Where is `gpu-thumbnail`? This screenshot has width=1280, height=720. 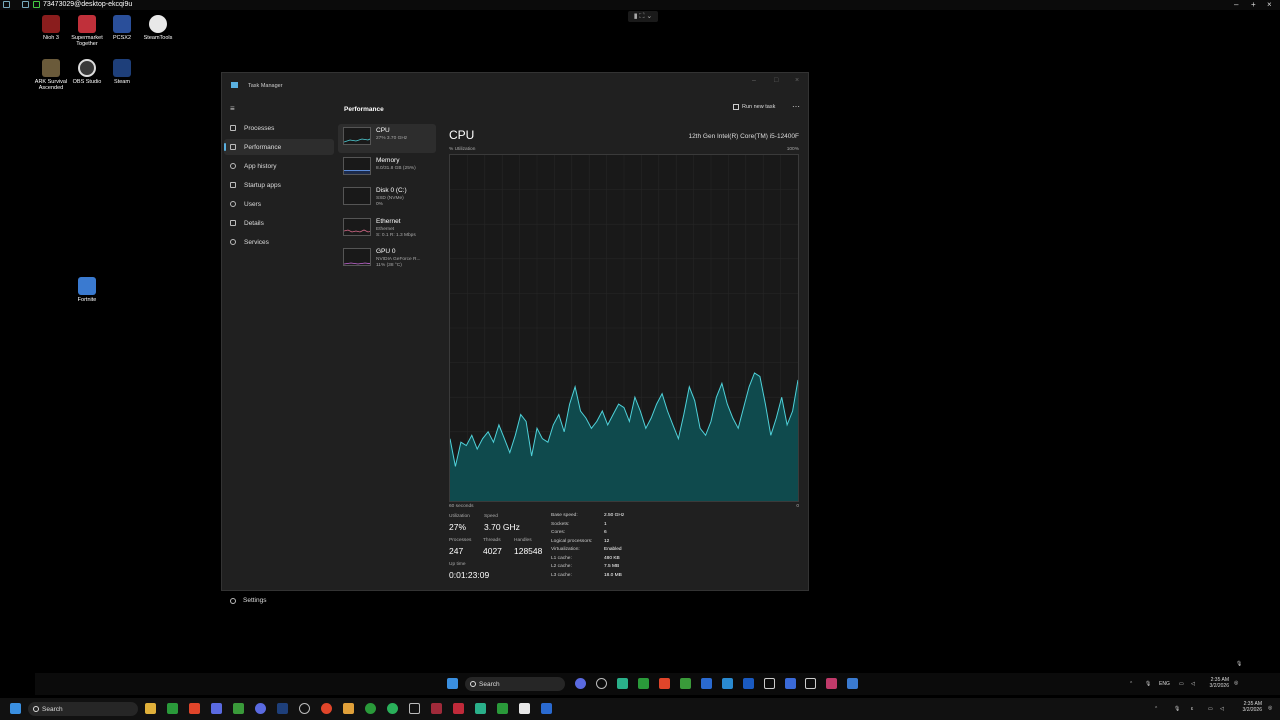
gpu-thumbnail is located at coordinates (357, 257).